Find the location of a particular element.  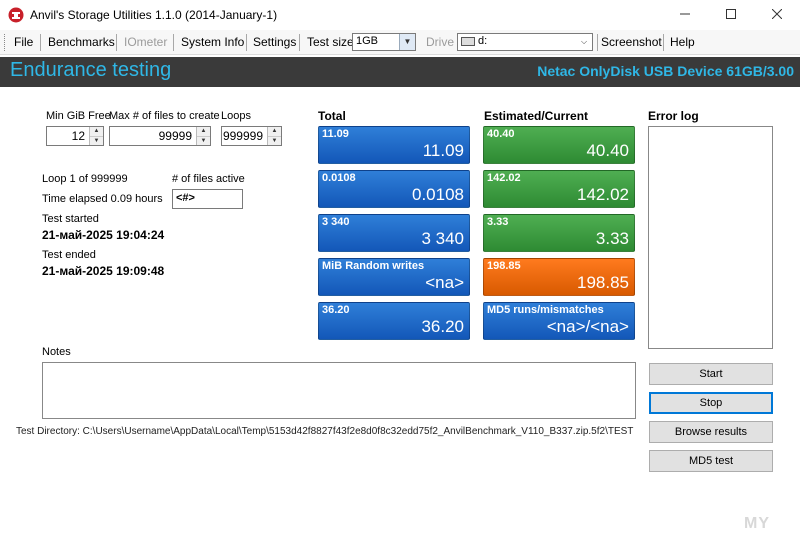

loop-counter: Loop 1 of 999999 is located at coordinates (85, 179).